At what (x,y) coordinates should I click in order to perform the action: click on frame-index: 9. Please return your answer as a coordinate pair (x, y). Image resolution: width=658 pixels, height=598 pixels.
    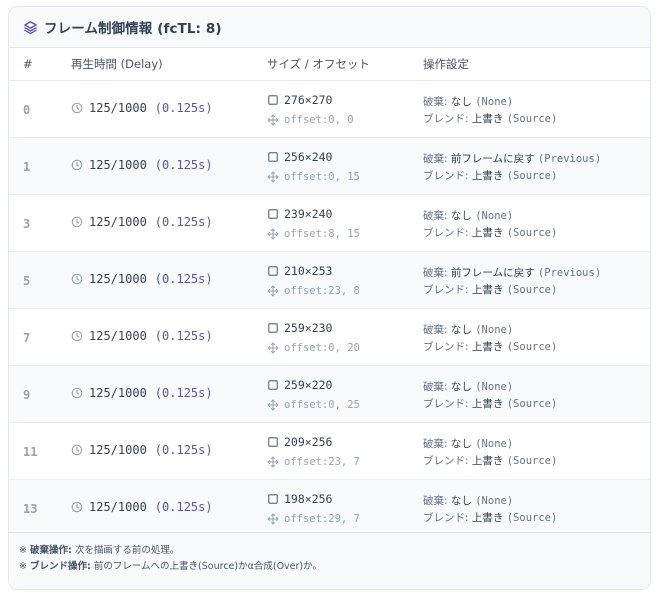
    Looking at the image, I should click on (27, 395).